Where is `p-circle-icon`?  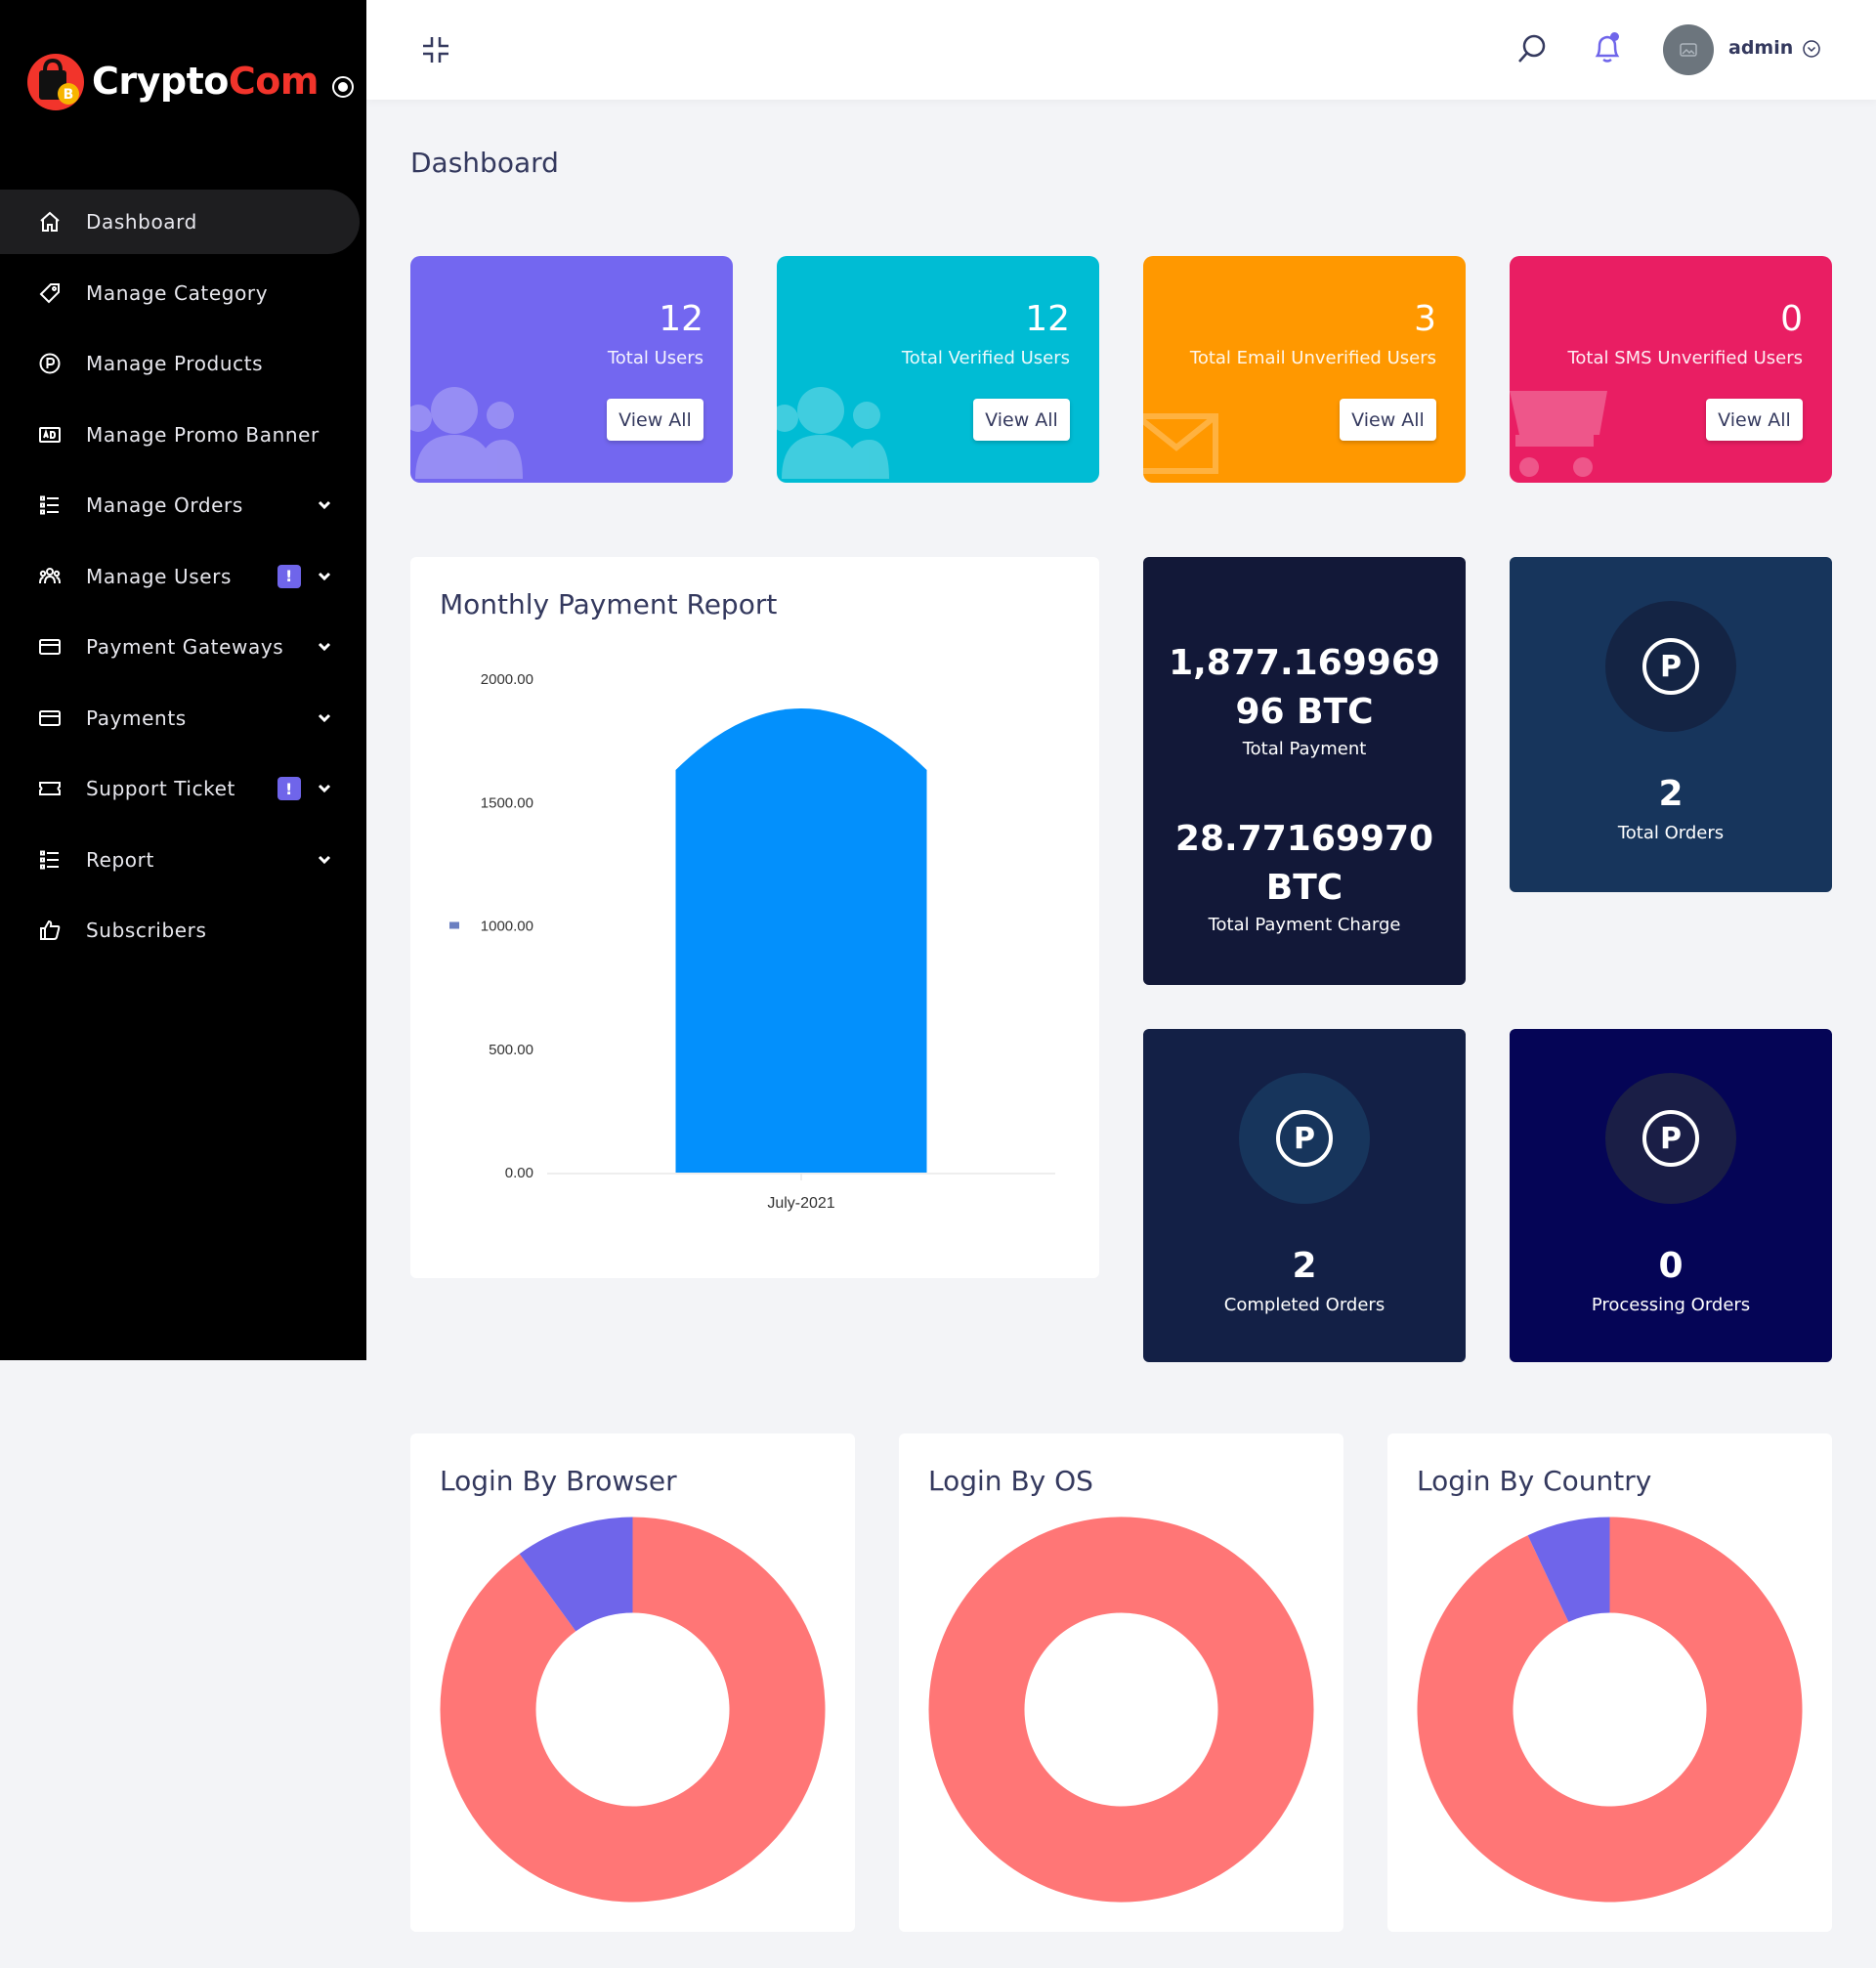
p-circle-icon is located at coordinates (50, 363).